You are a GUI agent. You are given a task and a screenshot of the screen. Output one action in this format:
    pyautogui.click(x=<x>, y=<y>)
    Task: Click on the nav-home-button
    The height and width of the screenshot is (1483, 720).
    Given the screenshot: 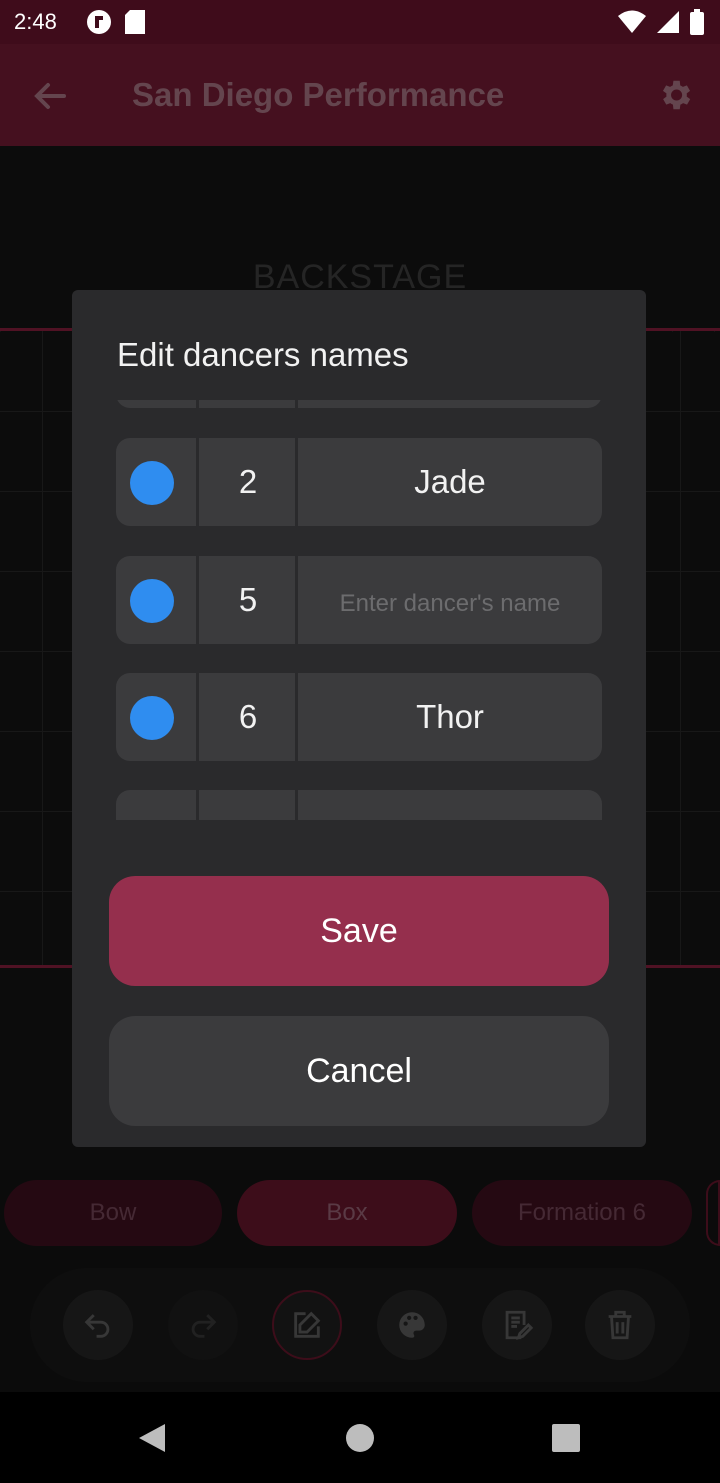 What is the action you would take?
    pyautogui.click(x=360, y=1438)
    